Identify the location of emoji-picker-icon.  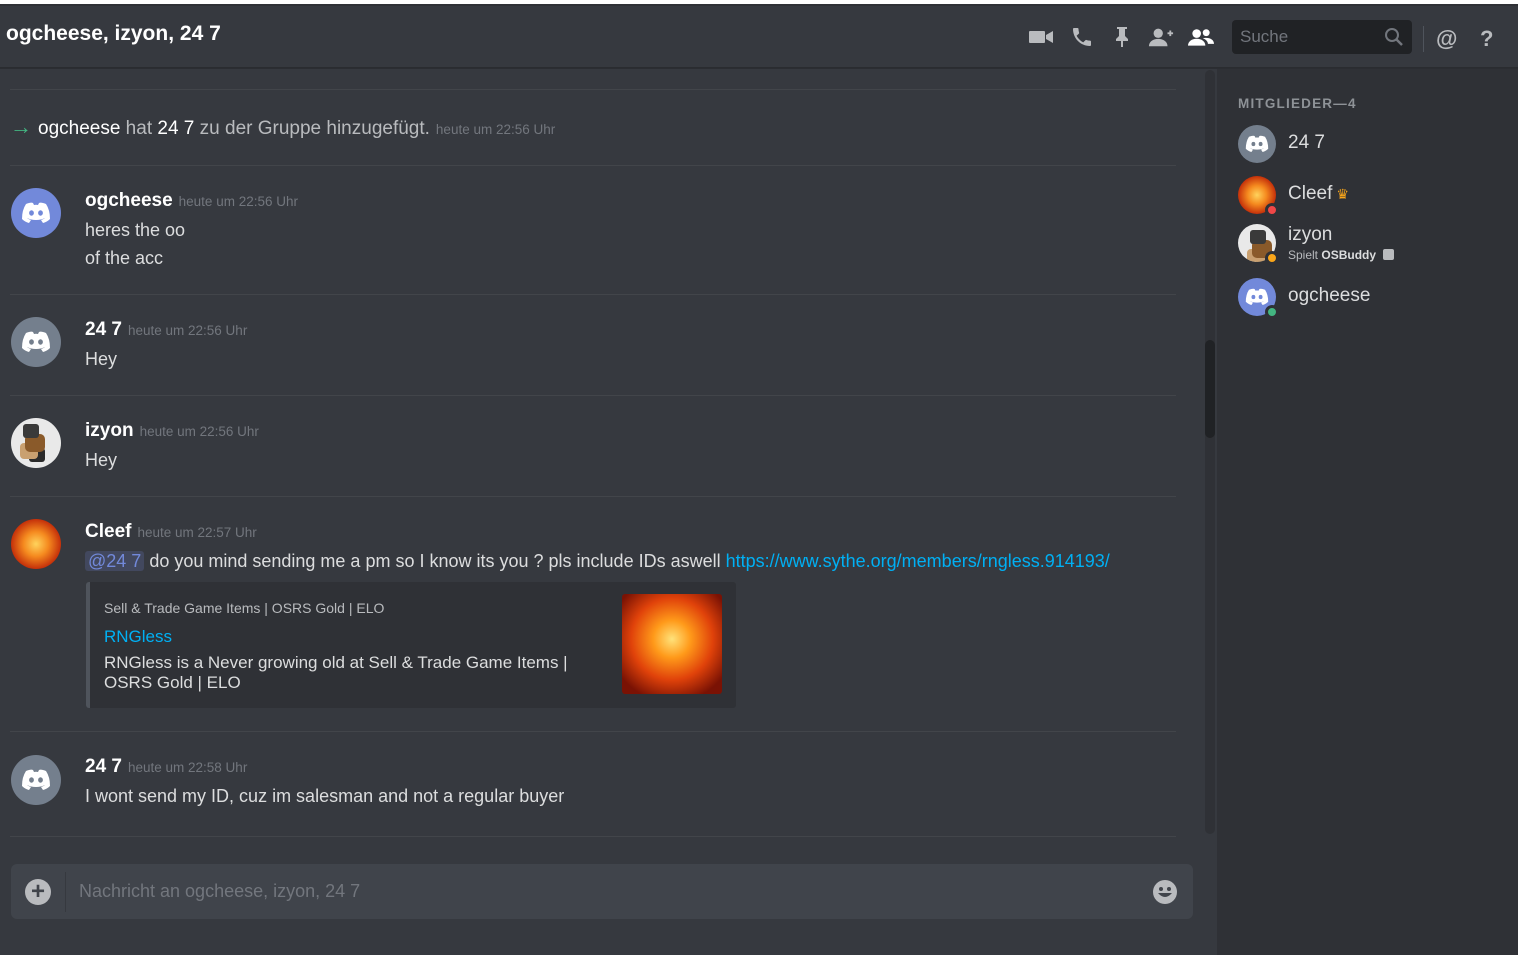
(1165, 892).